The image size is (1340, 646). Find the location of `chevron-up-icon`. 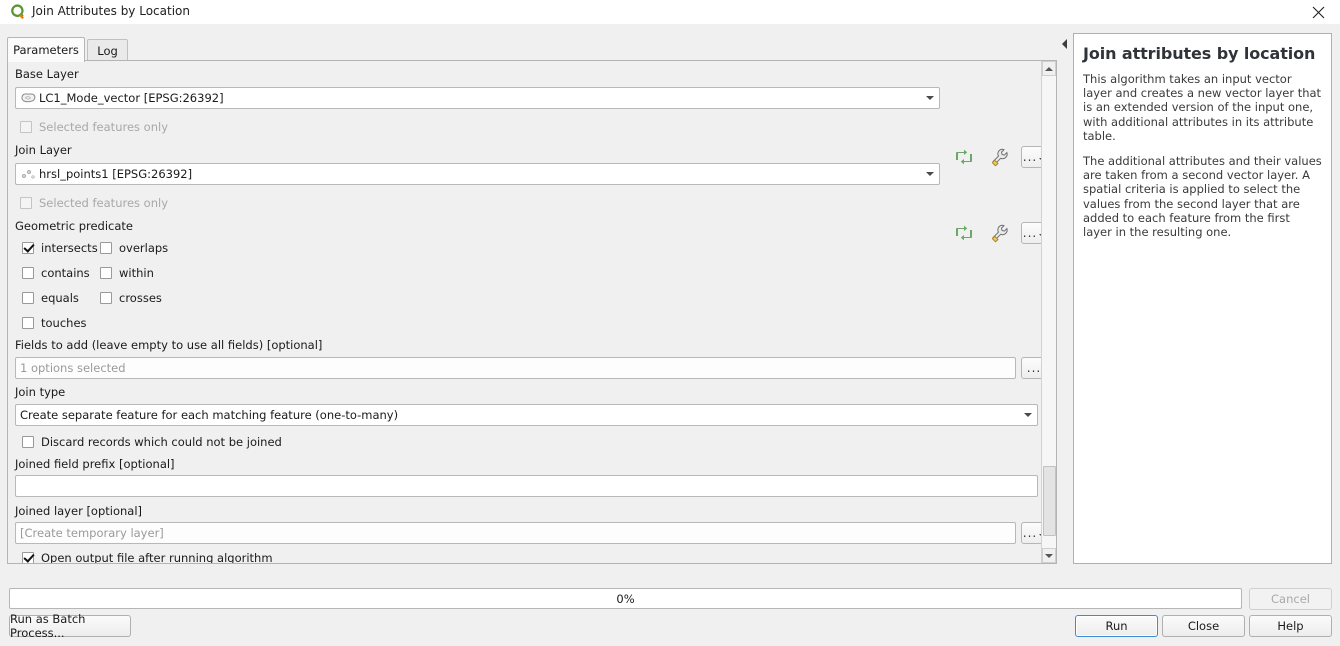

chevron-up-icon is located at coordinates (1049, 68).